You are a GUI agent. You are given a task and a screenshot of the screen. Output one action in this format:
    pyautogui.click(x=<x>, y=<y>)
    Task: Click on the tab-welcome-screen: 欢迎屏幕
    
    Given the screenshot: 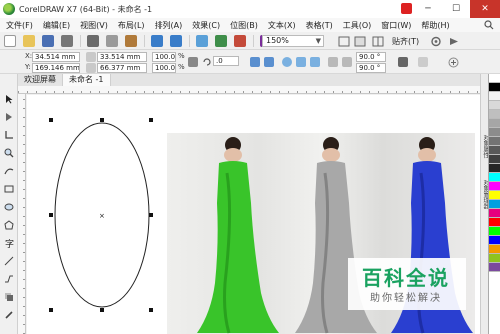 What is the action you would take?
    pyautogui.click(x=40, y=80)
    